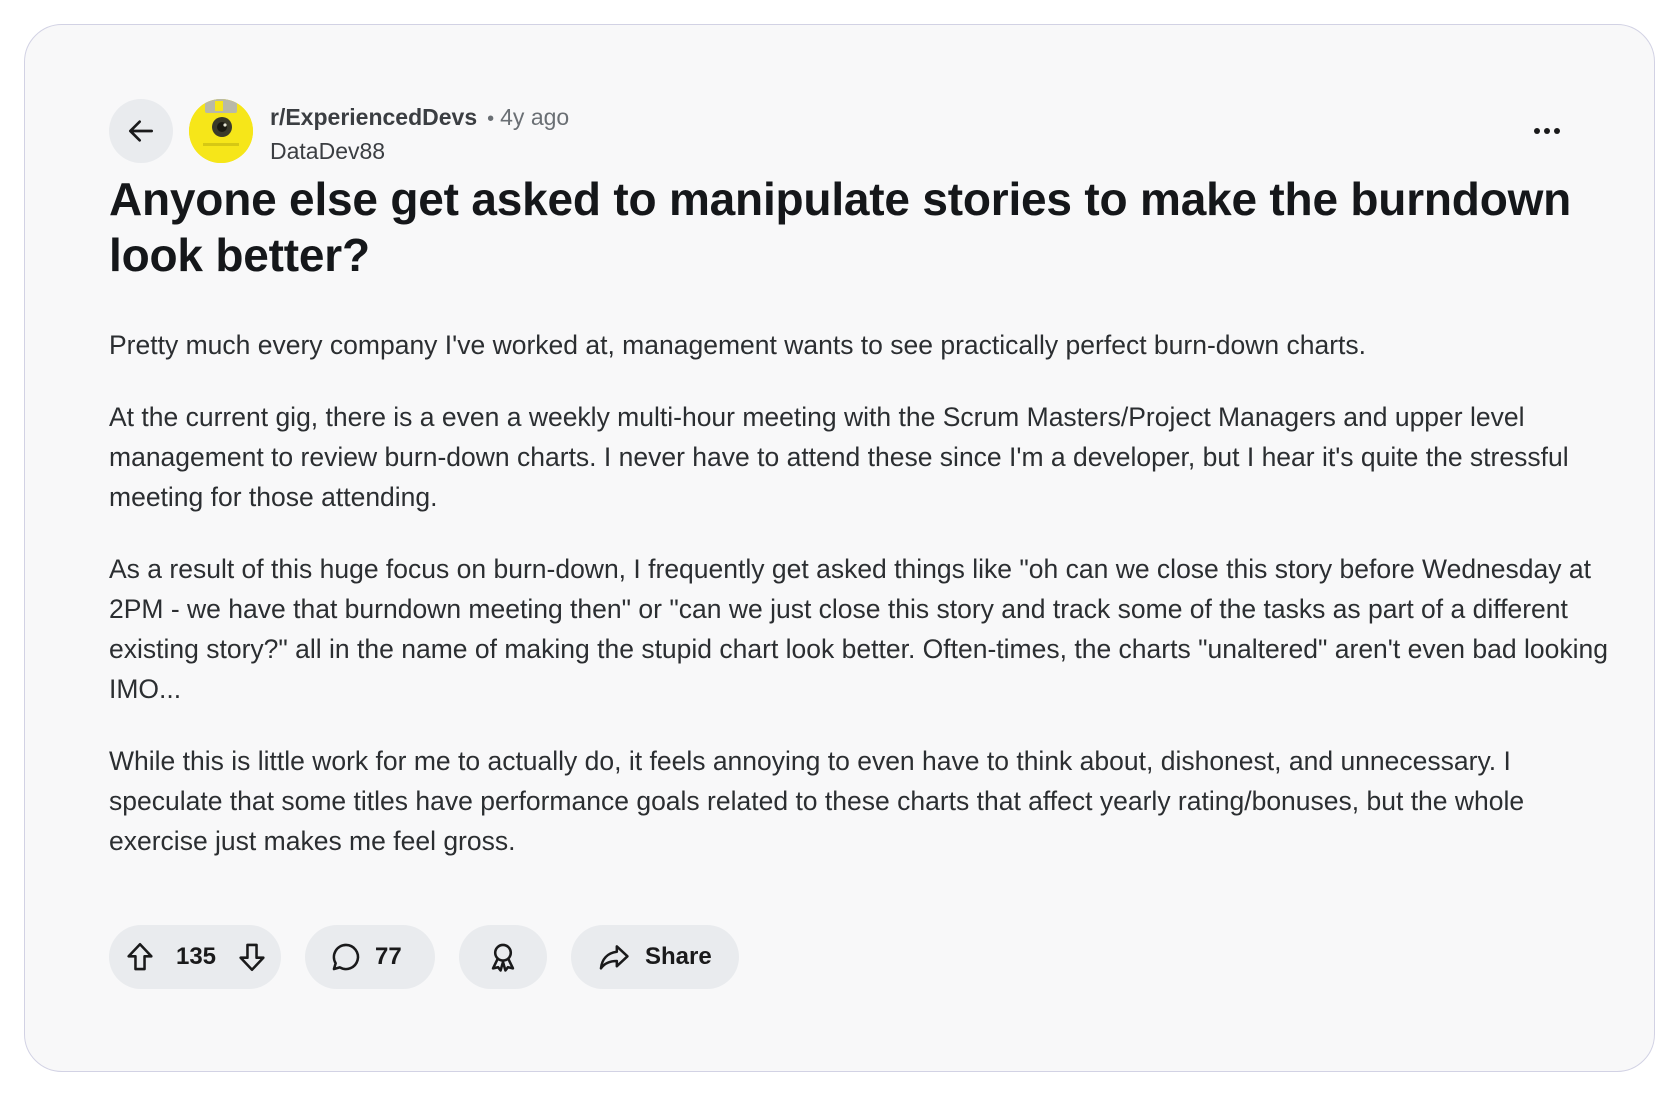 The height and width of the screenshot is (1096, 1679). I want to click on upvote-button, so click(140, 957).